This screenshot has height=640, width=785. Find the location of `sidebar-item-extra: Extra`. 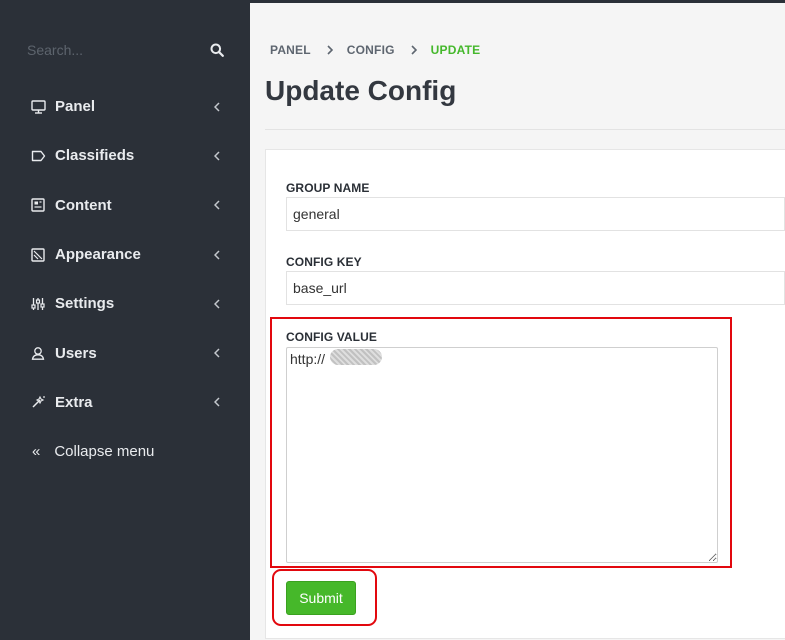

sidebar-item-extra: Extra is located at coordinates (125, 402).